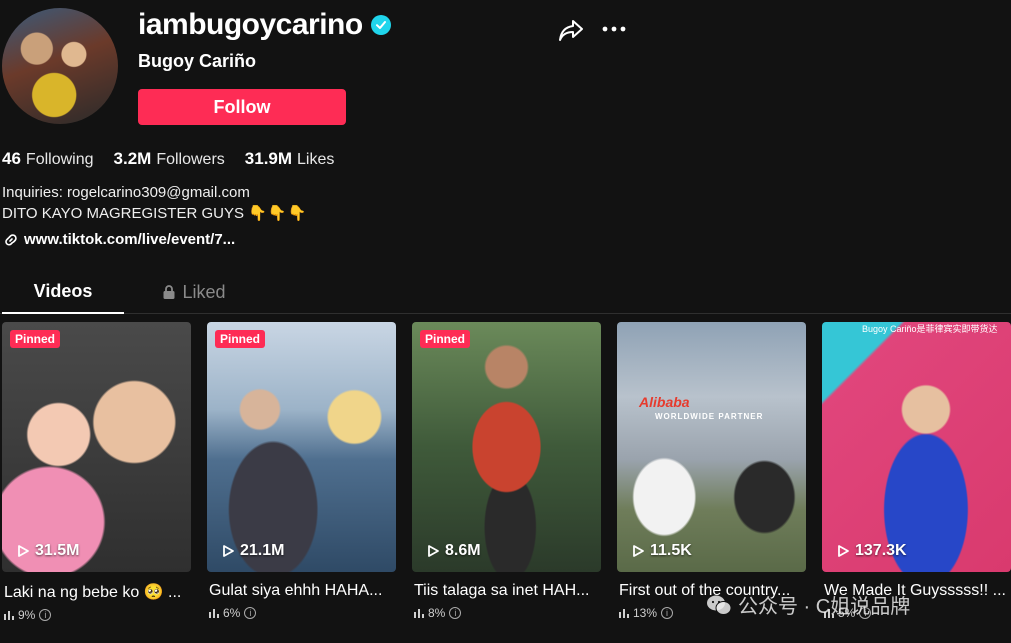 The image size is (1011, 643). What do you see at coordinates (506, 613) in the screenshot?
I see `video-stat: 8% i` at bounding box center [506, 613].